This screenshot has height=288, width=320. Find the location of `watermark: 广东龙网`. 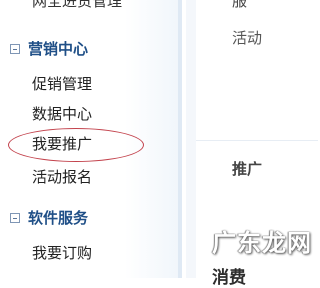

watermark: 广东龙网 is located at coordinates (262, 243).